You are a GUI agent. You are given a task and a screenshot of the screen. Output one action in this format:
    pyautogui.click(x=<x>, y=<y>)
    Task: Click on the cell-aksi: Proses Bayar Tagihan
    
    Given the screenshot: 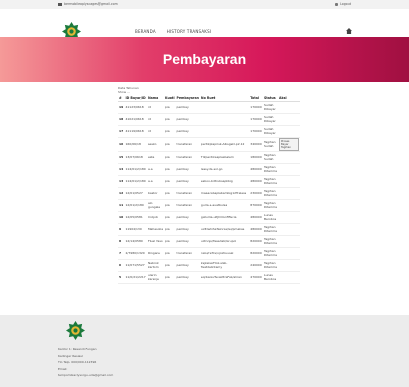 What is the action you would take?
    pyautogui.click(x=289, y=144)
    